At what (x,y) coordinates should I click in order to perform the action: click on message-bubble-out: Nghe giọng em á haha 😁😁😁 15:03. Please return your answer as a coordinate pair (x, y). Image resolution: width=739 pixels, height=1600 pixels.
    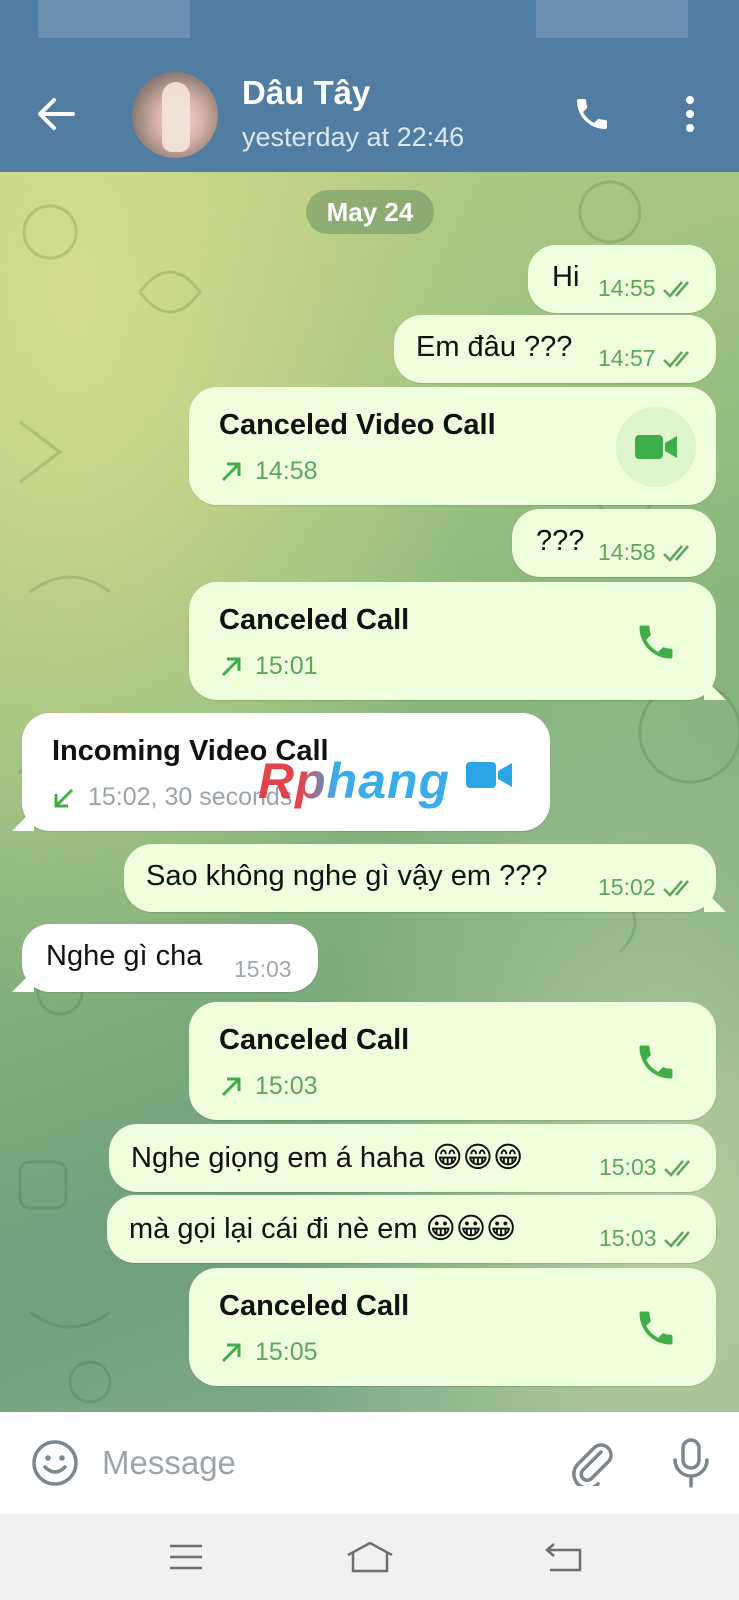
    Looking at the image, I should click on (412, 1158).